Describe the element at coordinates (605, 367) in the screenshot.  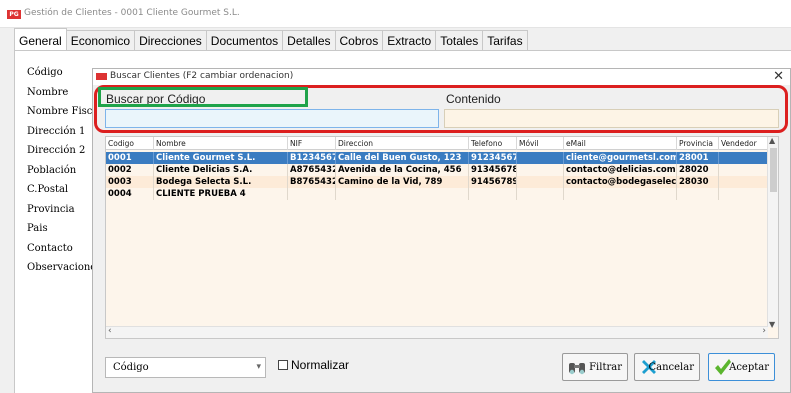
I see `filter-label: Filtrar` at that location.